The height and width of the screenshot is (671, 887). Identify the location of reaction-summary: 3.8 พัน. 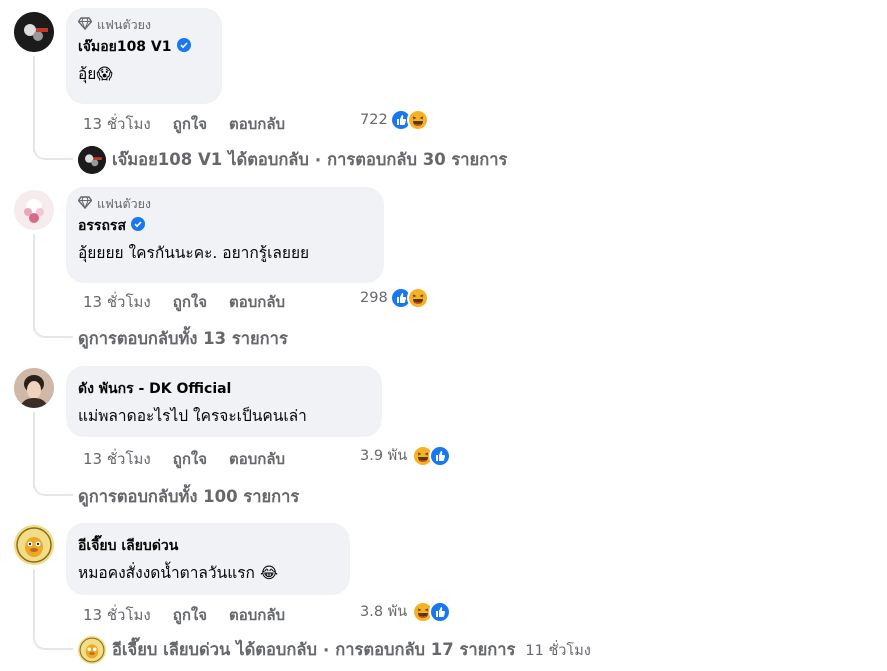
(406, 611).